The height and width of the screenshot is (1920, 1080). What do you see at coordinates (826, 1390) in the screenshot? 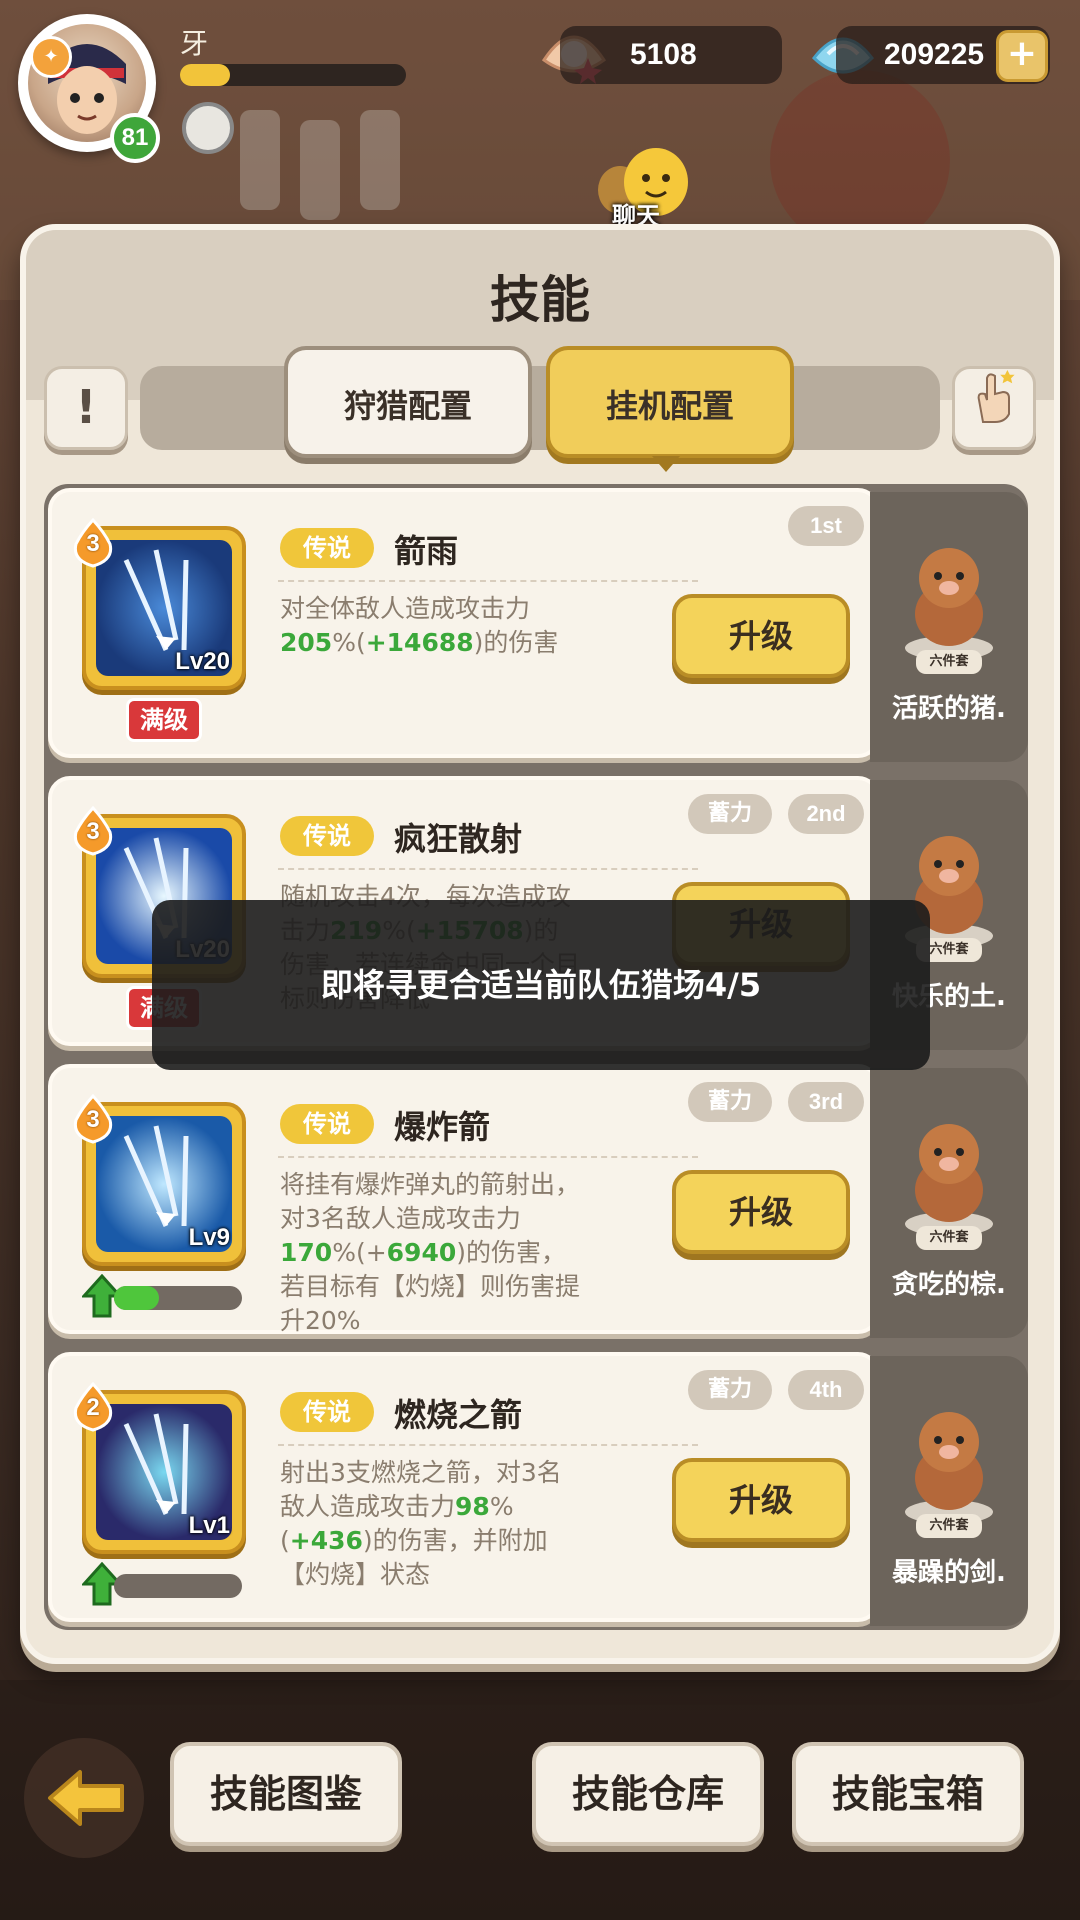
I see `slot-order-tag: 4th` at bounding box center [826, 1390].